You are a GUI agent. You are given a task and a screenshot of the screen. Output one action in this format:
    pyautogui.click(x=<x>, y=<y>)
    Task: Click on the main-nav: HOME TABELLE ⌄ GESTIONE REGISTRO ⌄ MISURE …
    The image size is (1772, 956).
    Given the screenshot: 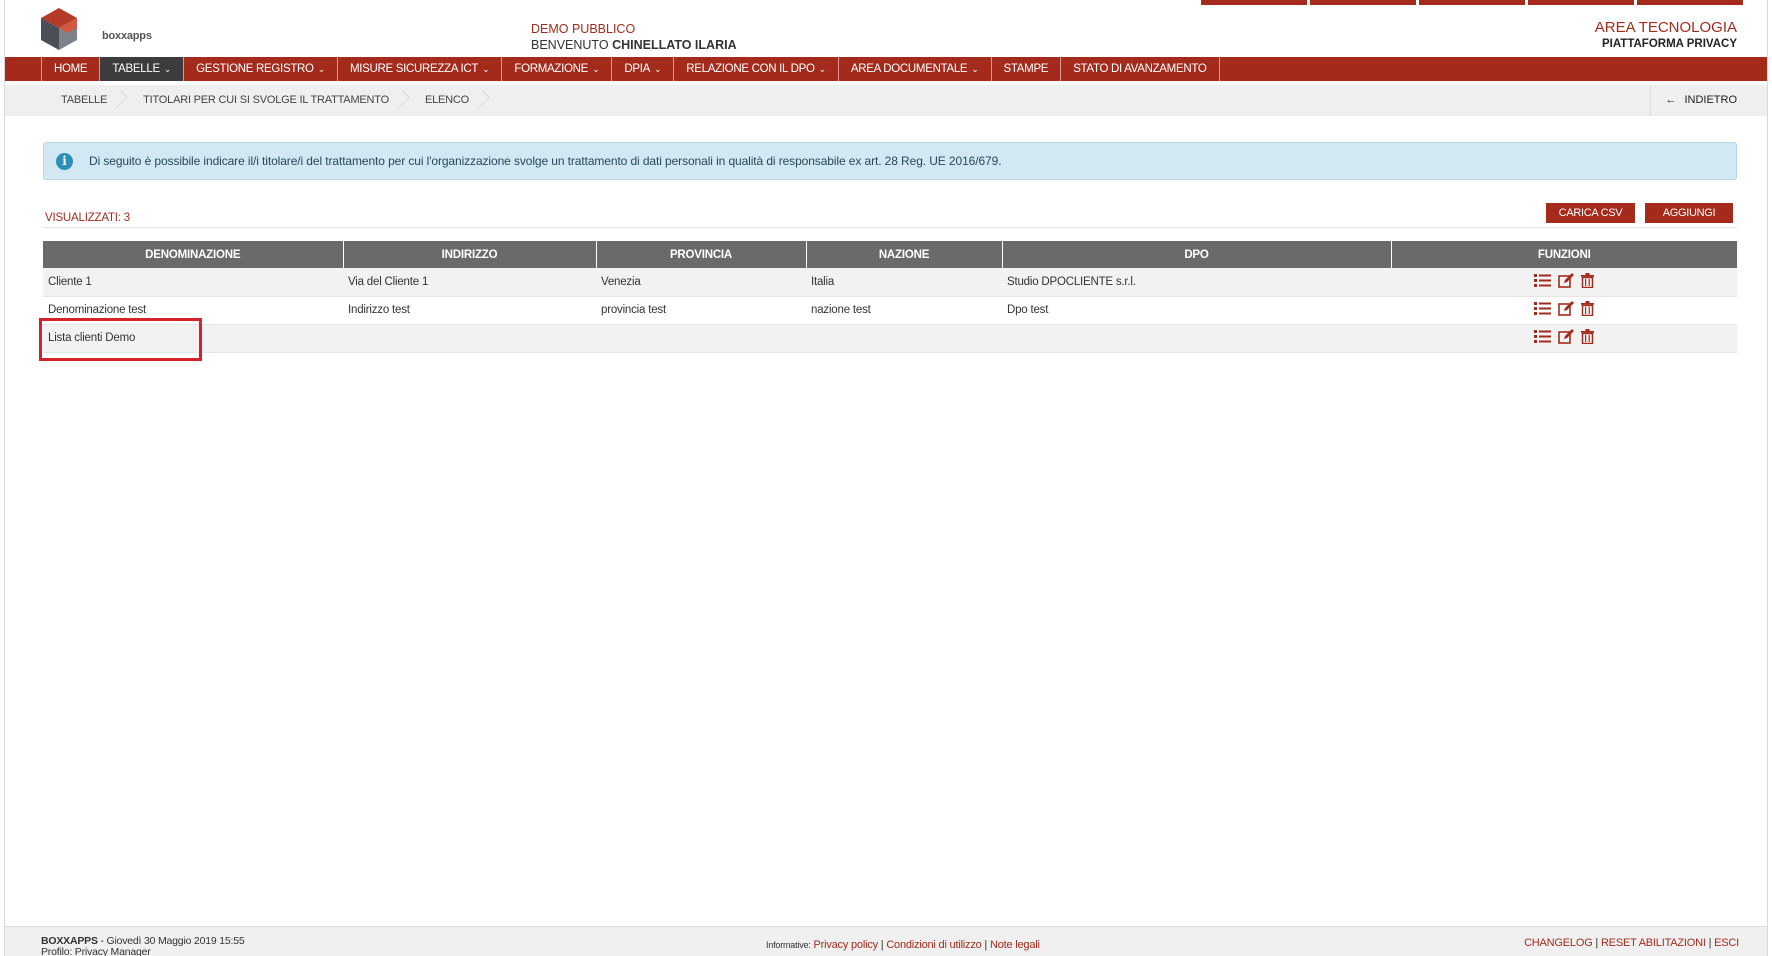 What is the action you would take?
    pyautogui.click(x=886, y=69)
    